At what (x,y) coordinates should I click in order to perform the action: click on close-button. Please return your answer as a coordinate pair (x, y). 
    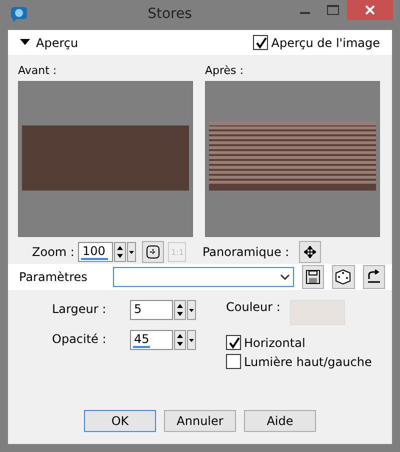
    Looking at the image, I should click on (369, 10).